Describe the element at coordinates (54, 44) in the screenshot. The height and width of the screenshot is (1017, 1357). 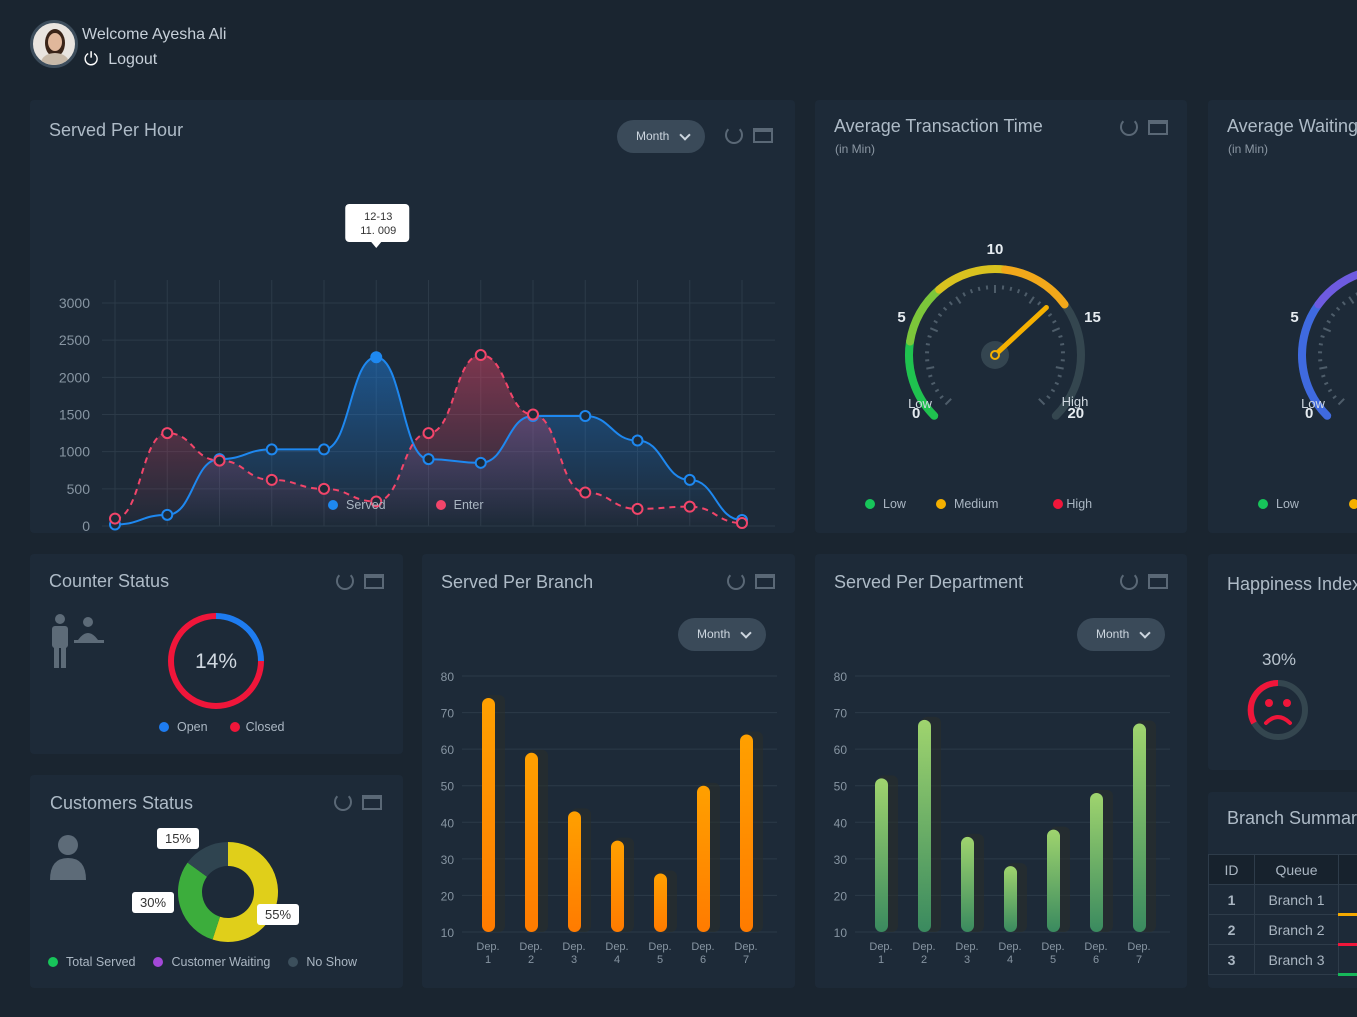
I see `avatar` at that location.